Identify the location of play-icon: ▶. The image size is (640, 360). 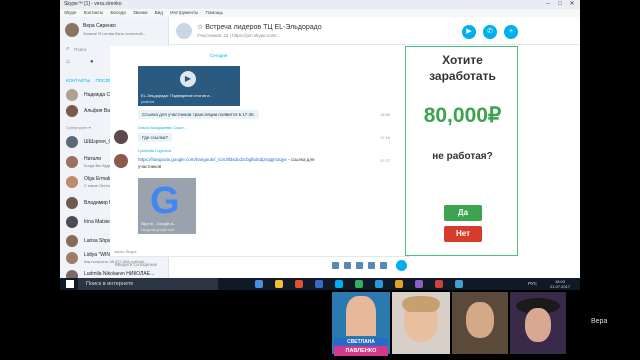
(188, 79).